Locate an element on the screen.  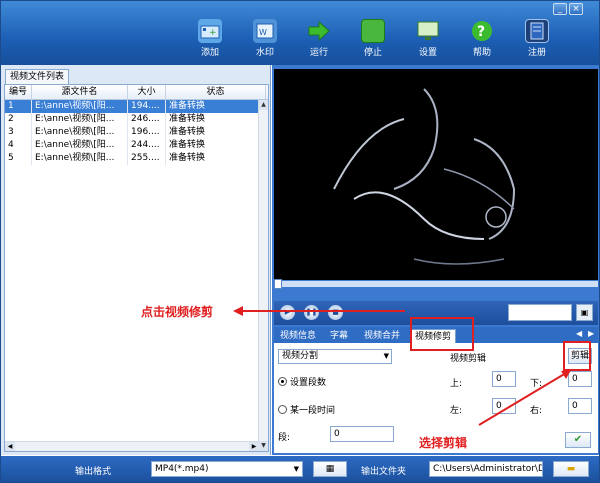
annotation-arrows is located at coordinates (402, 366).